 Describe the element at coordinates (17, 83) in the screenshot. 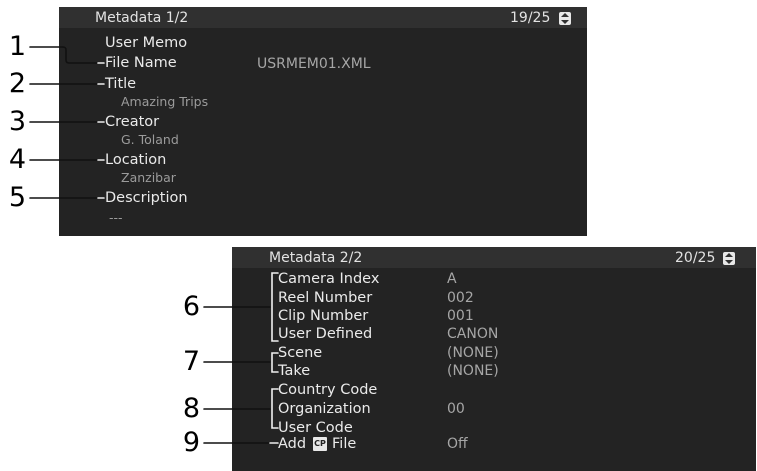

I see `callout-2: 2` at that location.